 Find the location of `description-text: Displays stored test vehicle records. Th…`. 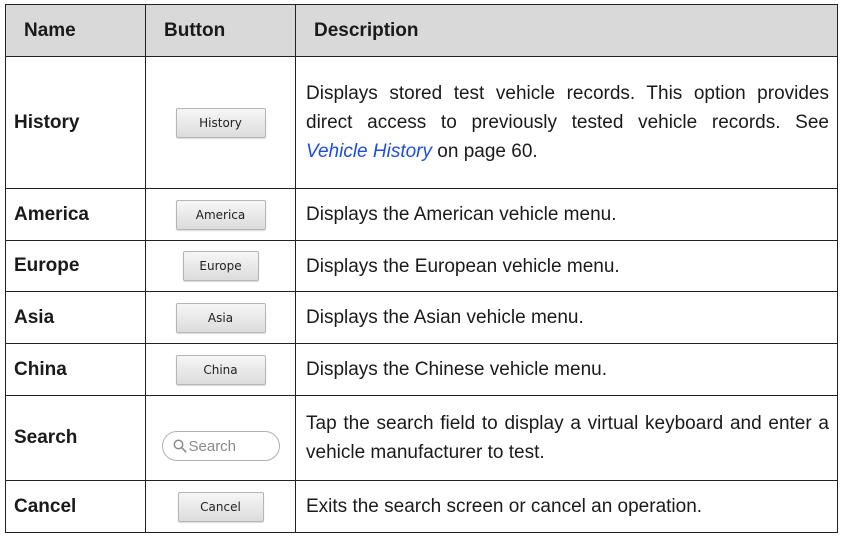

description-text: Displays stored test vehicle records. Th… is located at coordinates (567, 108).